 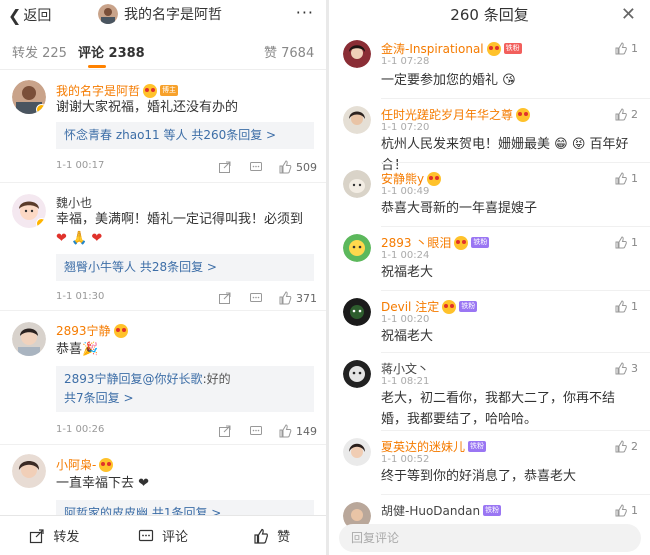 I want to click on like-button: 509, so click(x=297, y=167).